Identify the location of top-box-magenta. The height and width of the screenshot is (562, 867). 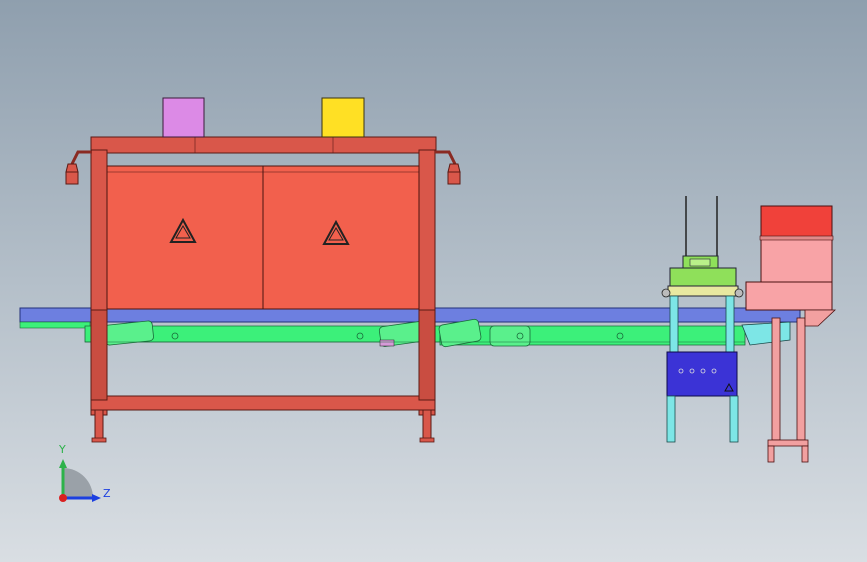
(183, 117).